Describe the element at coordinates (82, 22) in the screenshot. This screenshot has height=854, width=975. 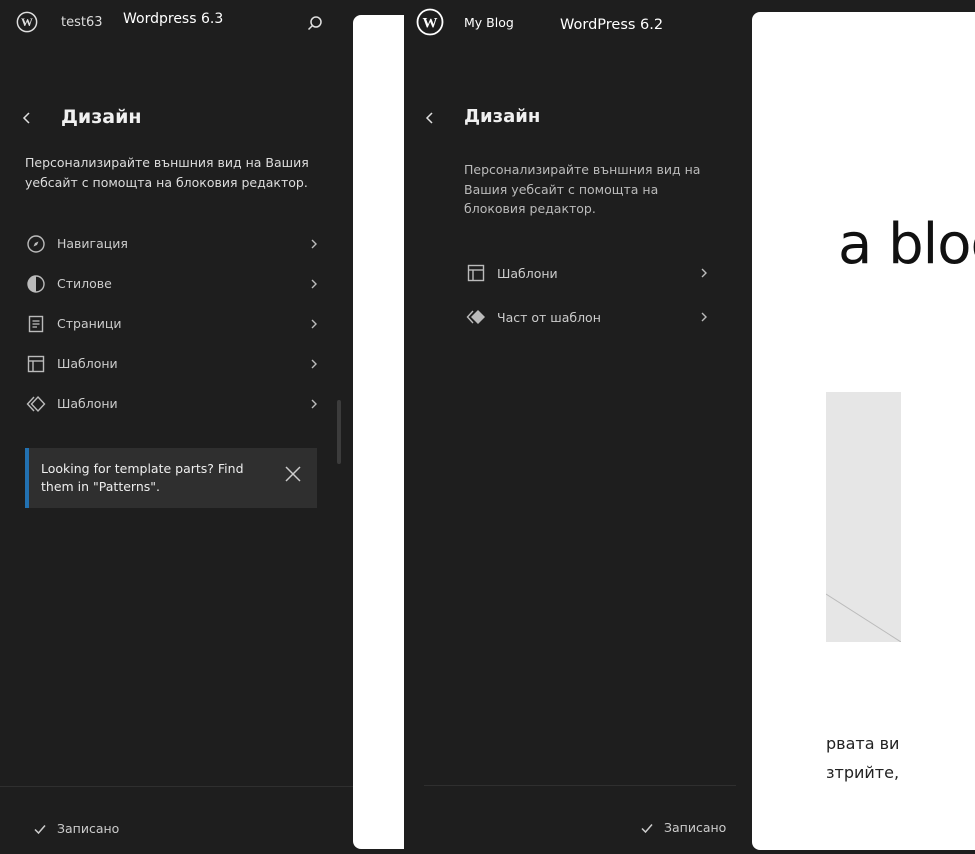
I see `site-name: test63` at that location.